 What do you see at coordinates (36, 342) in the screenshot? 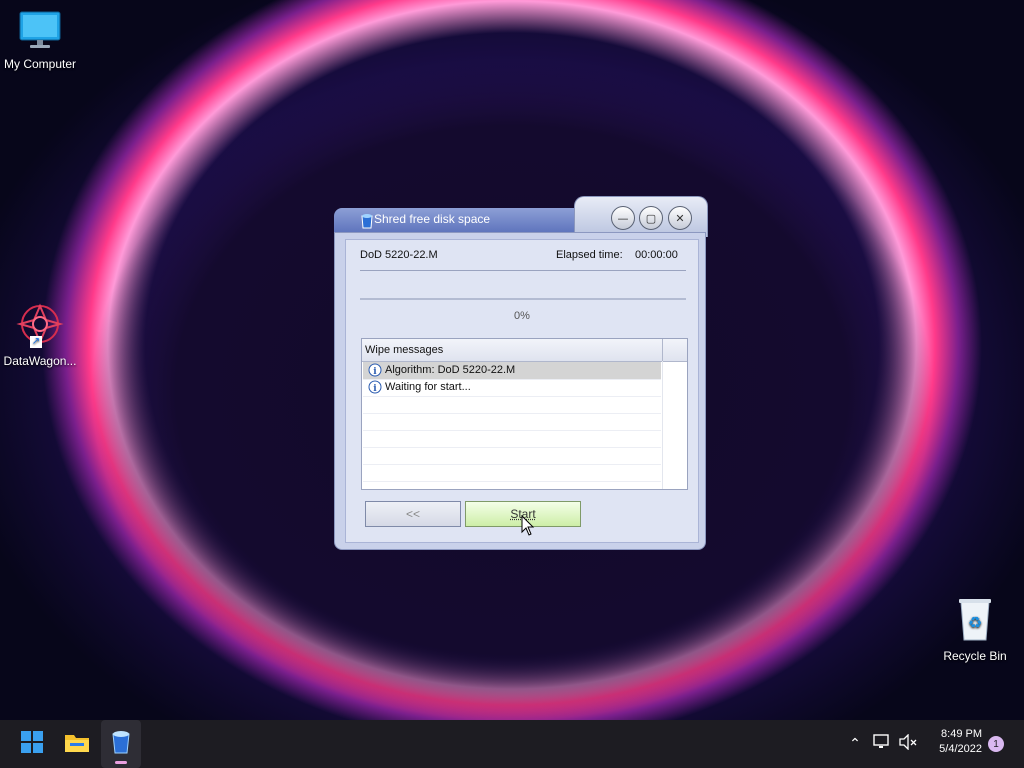
I see `shortcut-arrow-icon: ↗` at bounding box center [36, 342].